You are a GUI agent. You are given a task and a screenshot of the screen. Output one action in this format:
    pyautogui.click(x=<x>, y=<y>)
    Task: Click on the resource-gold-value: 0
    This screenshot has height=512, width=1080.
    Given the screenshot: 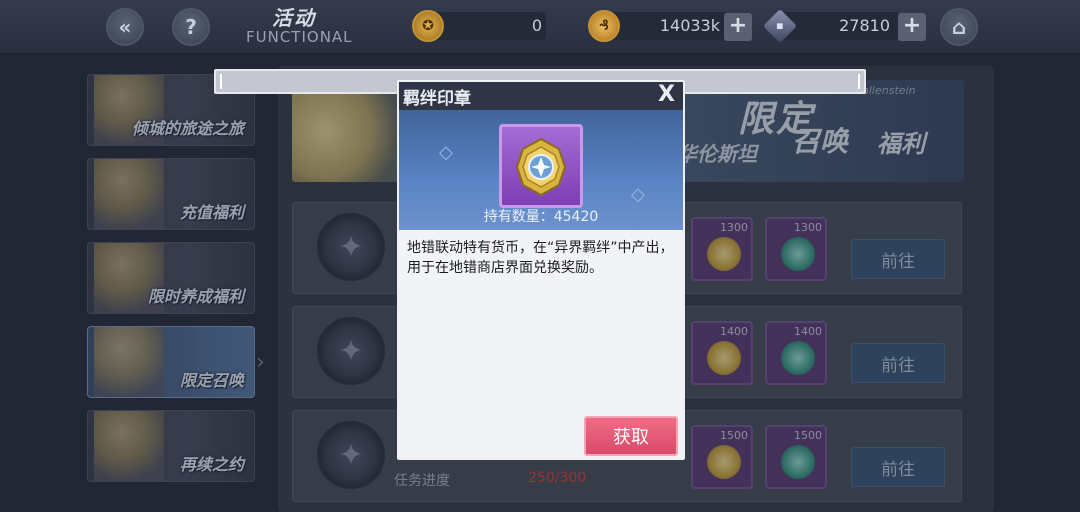 What is the action you would take?
    pyautogui.click(x=536, y=25)
    